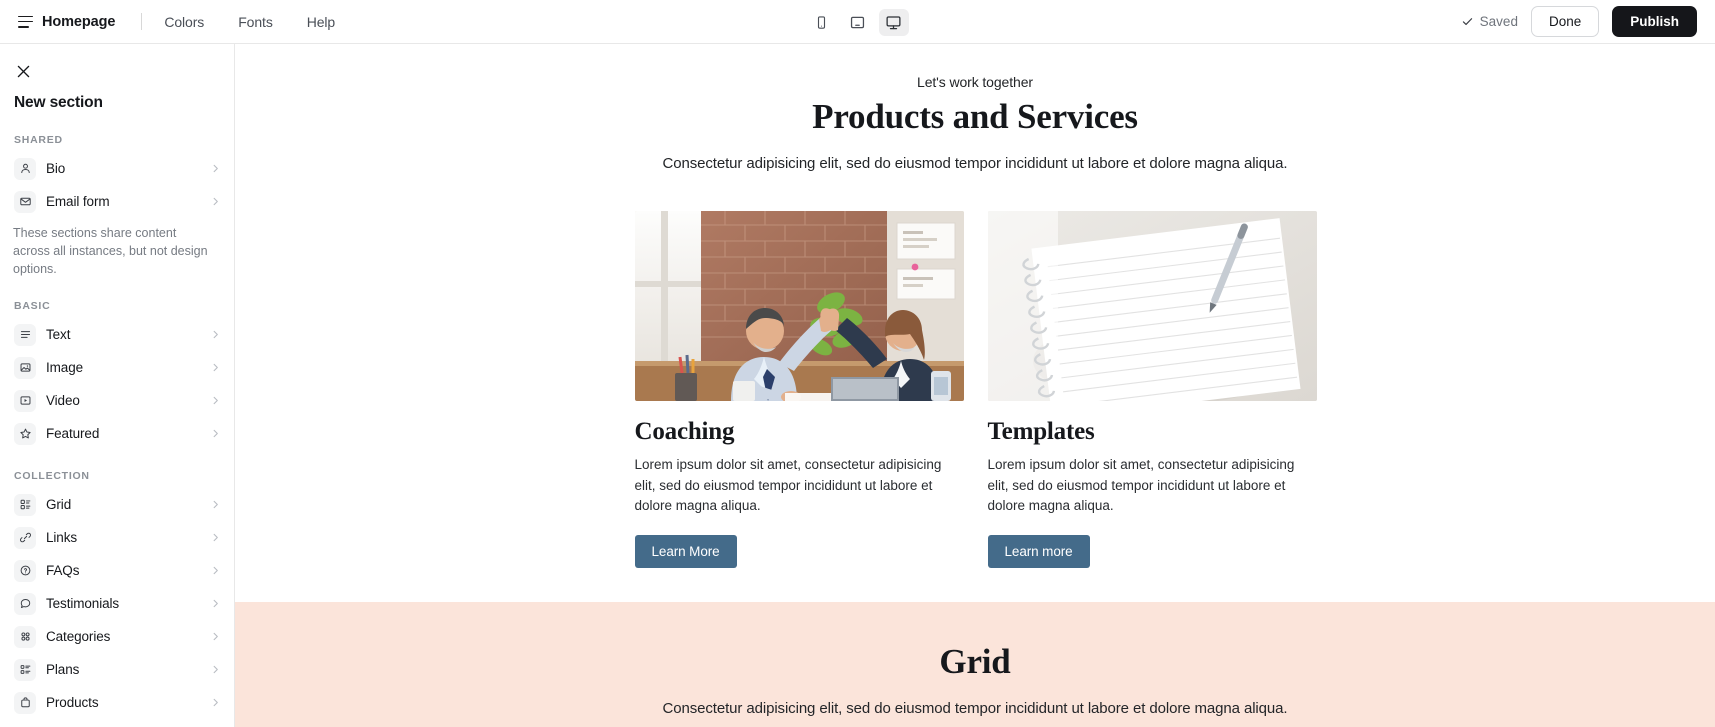 Image resolution: width=1715 pixels, height=727 pixels. What do you see at coordinates (59, 505) in the screenshot?
I see `sidebar-item-label: Grid` at bounding box center [59, 505].